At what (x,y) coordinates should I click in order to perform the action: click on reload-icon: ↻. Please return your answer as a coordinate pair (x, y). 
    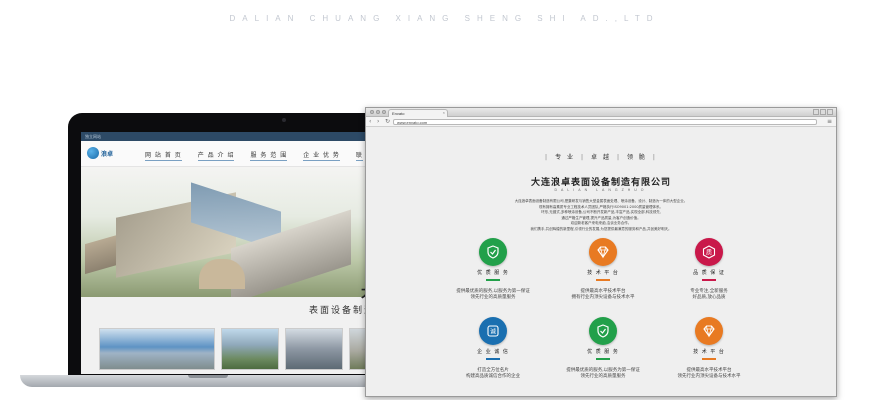
    Looking at the image, I should click on (387, 122).